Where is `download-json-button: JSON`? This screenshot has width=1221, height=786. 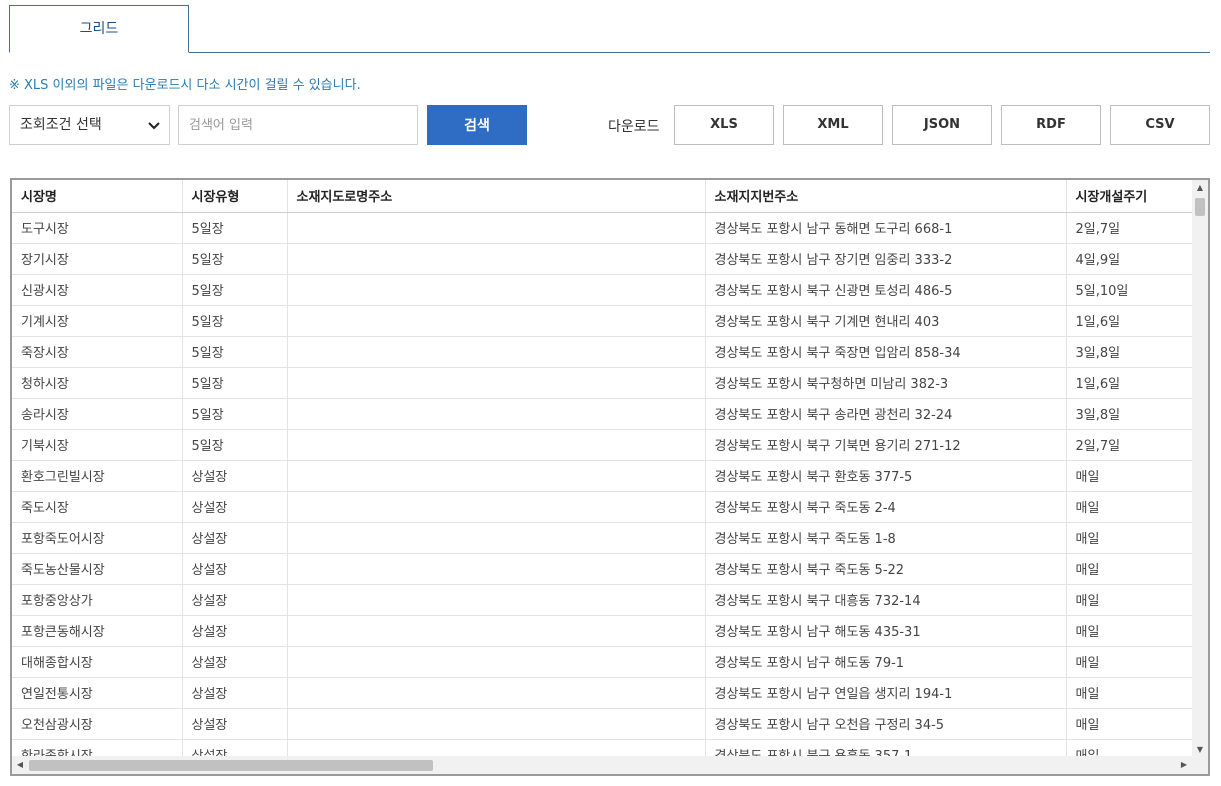 download-json-button: JSON is located at coordinates (942, 125).